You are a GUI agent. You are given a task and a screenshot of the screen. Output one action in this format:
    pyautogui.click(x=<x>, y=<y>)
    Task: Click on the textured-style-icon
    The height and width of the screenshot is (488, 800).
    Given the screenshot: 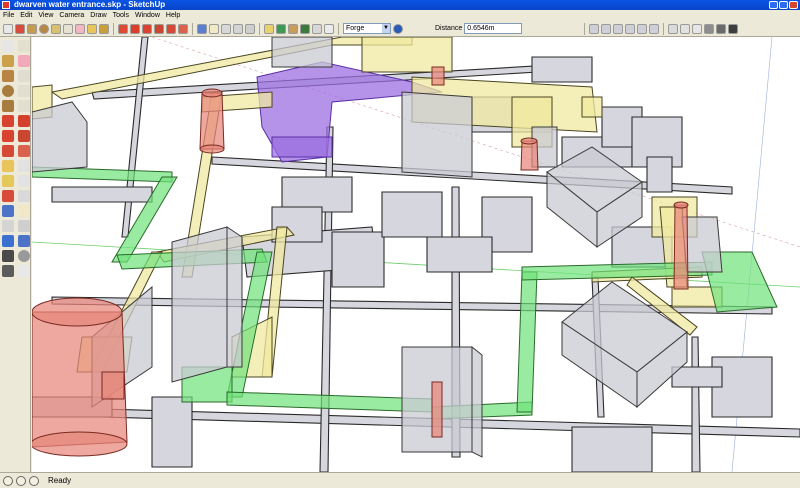 What is the action you would take?
    pyautogui.click(x=721, y=28)
    